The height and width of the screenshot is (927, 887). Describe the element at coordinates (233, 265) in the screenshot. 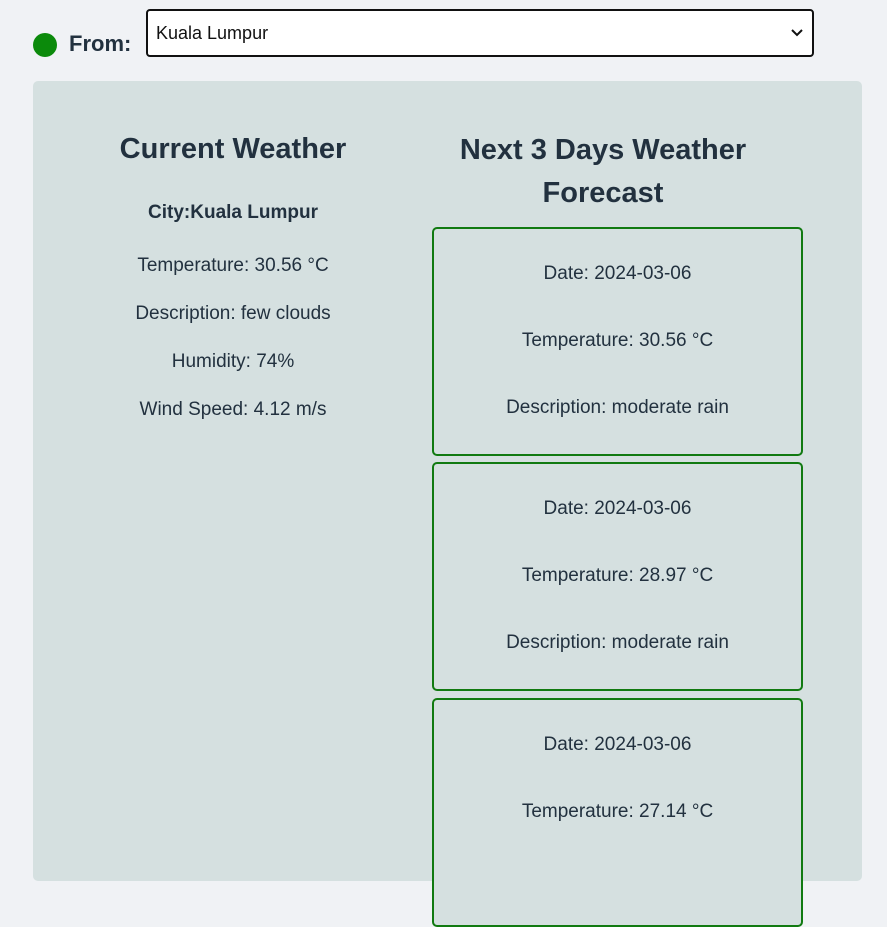

I see `current-temperature: Temperature: 30.56 °C` at that location.